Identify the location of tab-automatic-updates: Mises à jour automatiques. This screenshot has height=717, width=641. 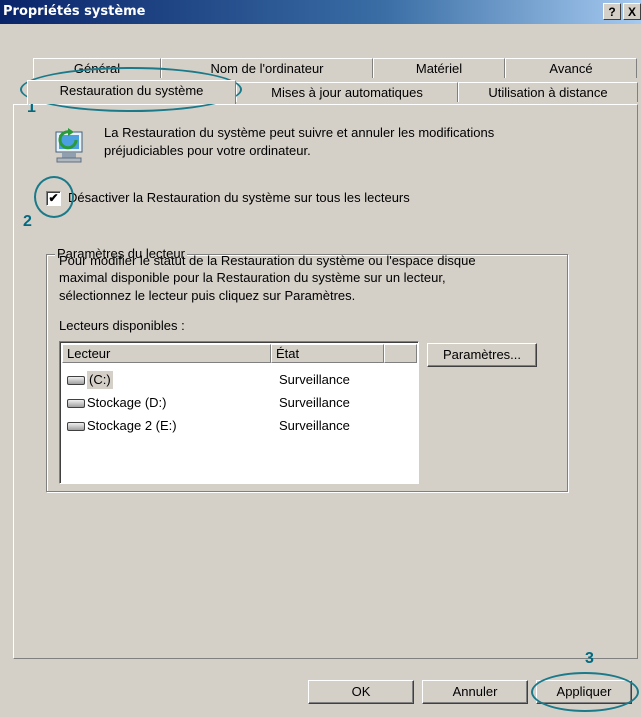
(347, 92).